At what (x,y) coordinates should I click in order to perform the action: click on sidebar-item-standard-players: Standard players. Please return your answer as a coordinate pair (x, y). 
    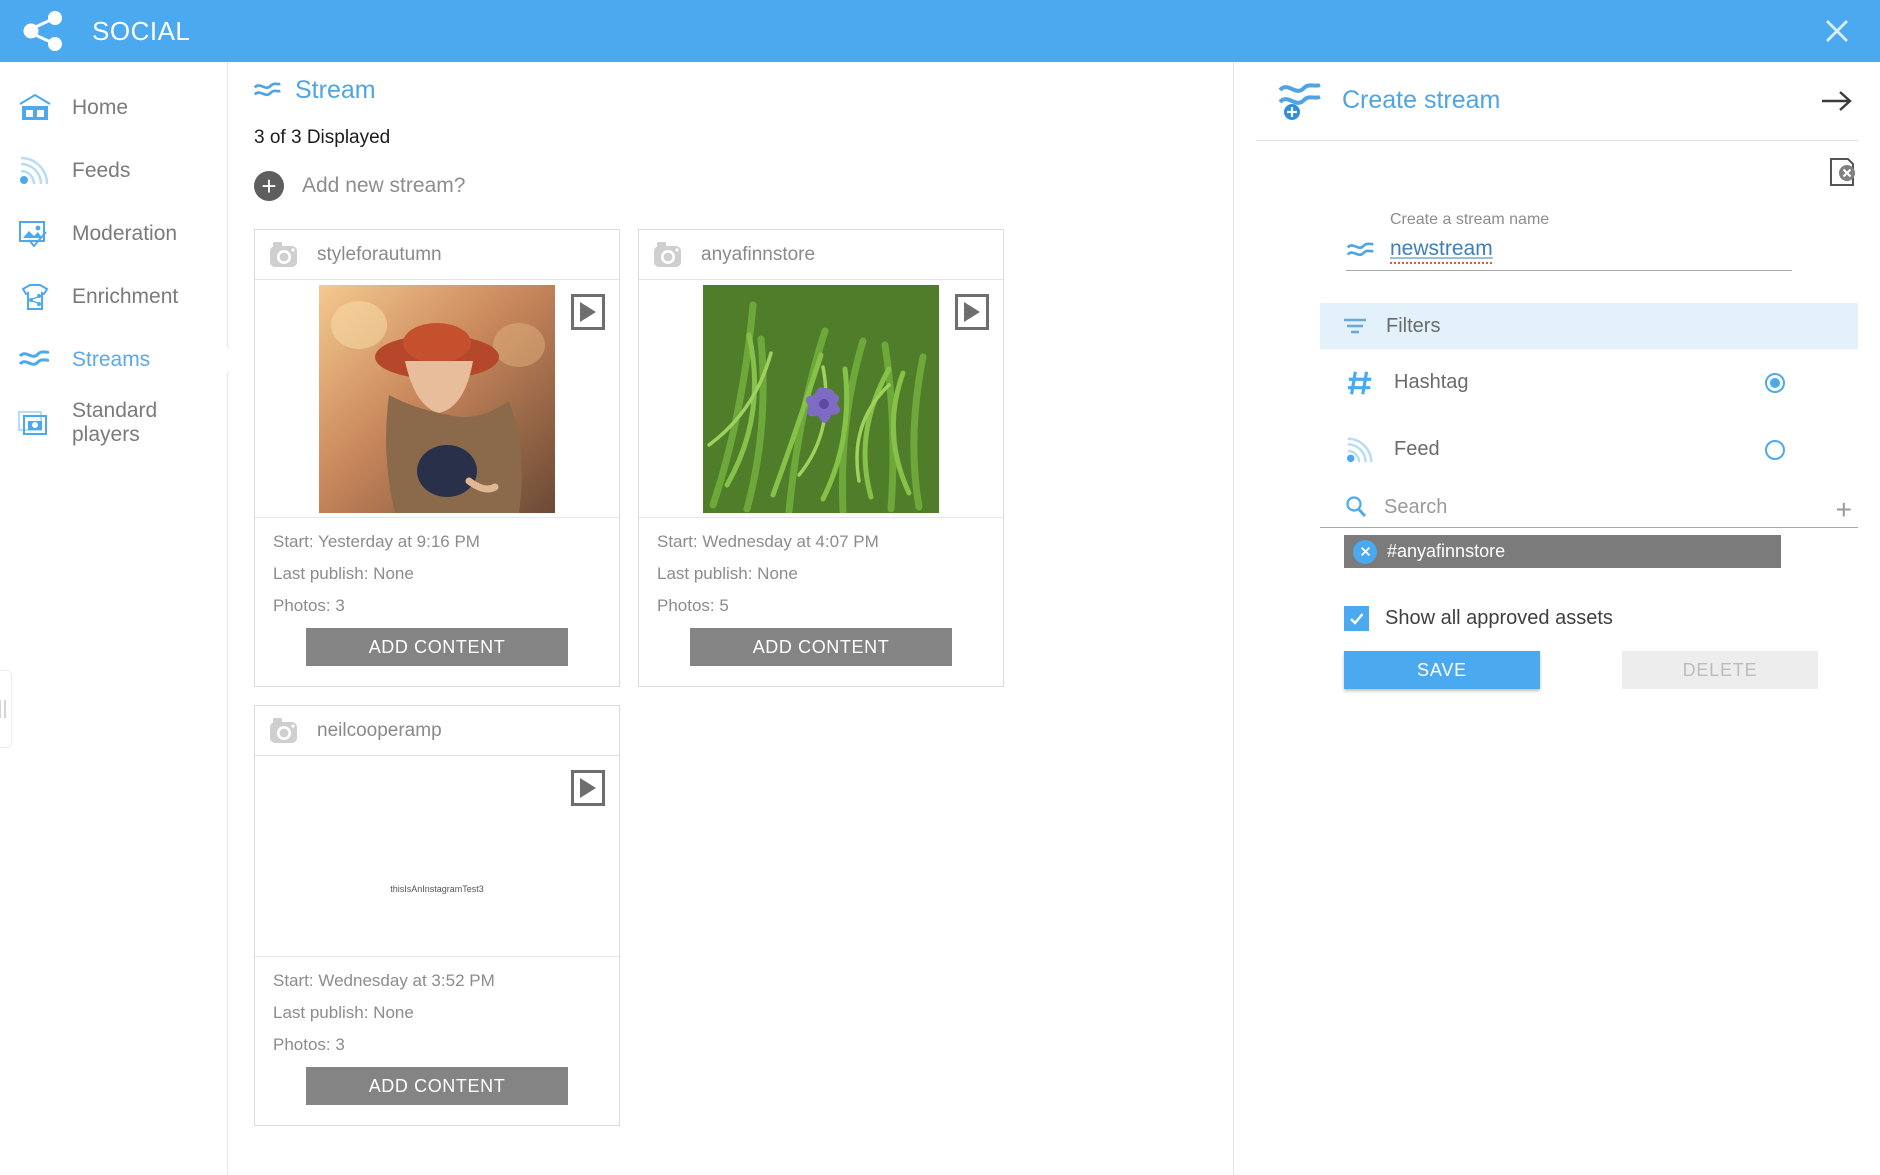
    Looking at the image, I should click on (113, 422).